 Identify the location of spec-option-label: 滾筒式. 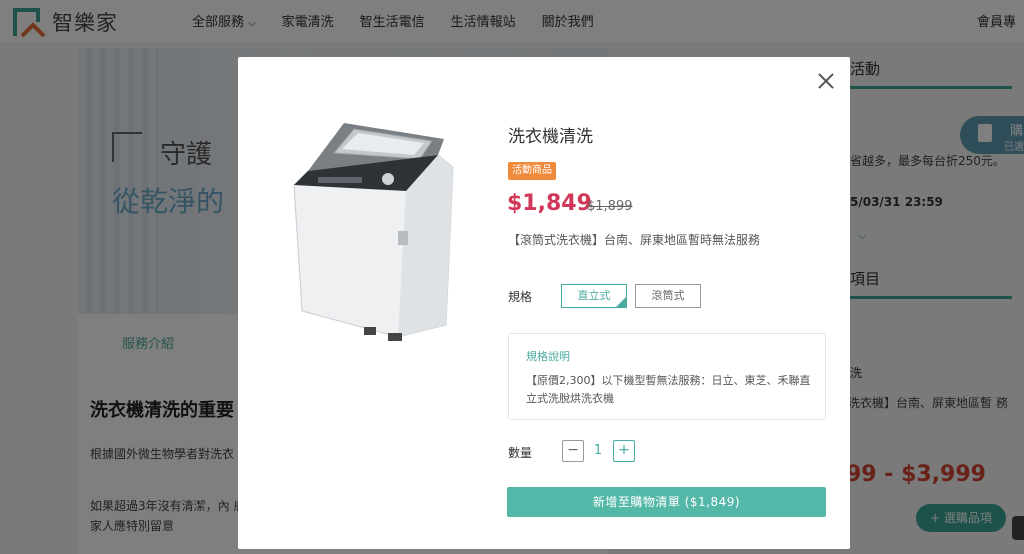
(668, 295).